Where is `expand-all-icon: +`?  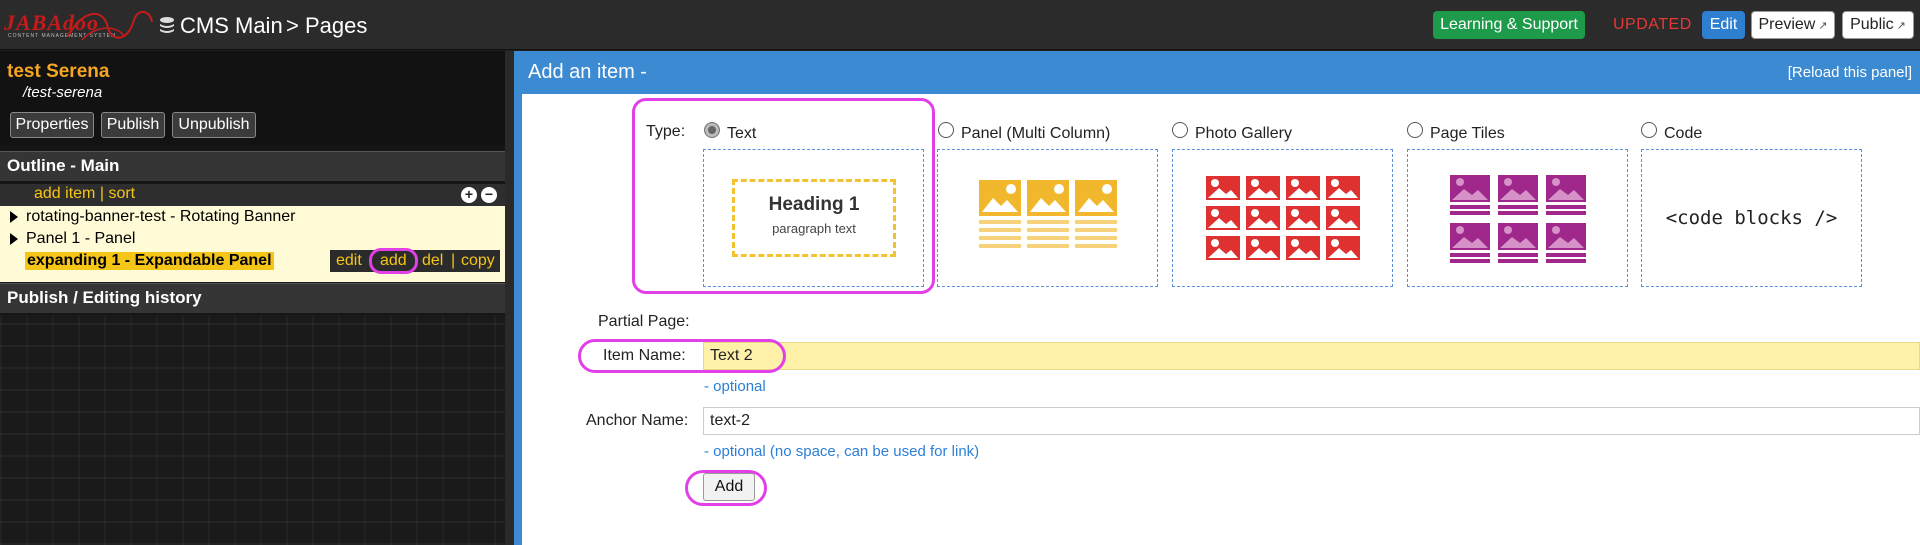 expand-all-icon: + is located at coordinates (469, 195).